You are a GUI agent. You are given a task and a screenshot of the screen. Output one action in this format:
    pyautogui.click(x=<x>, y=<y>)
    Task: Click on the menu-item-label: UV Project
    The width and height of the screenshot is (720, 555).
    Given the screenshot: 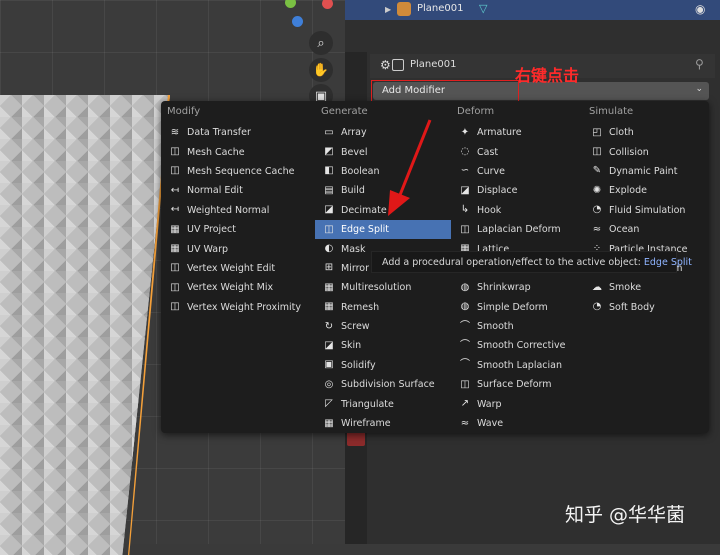 What is the action you would take?
    pyautogui.click(x=211, y=230)
    